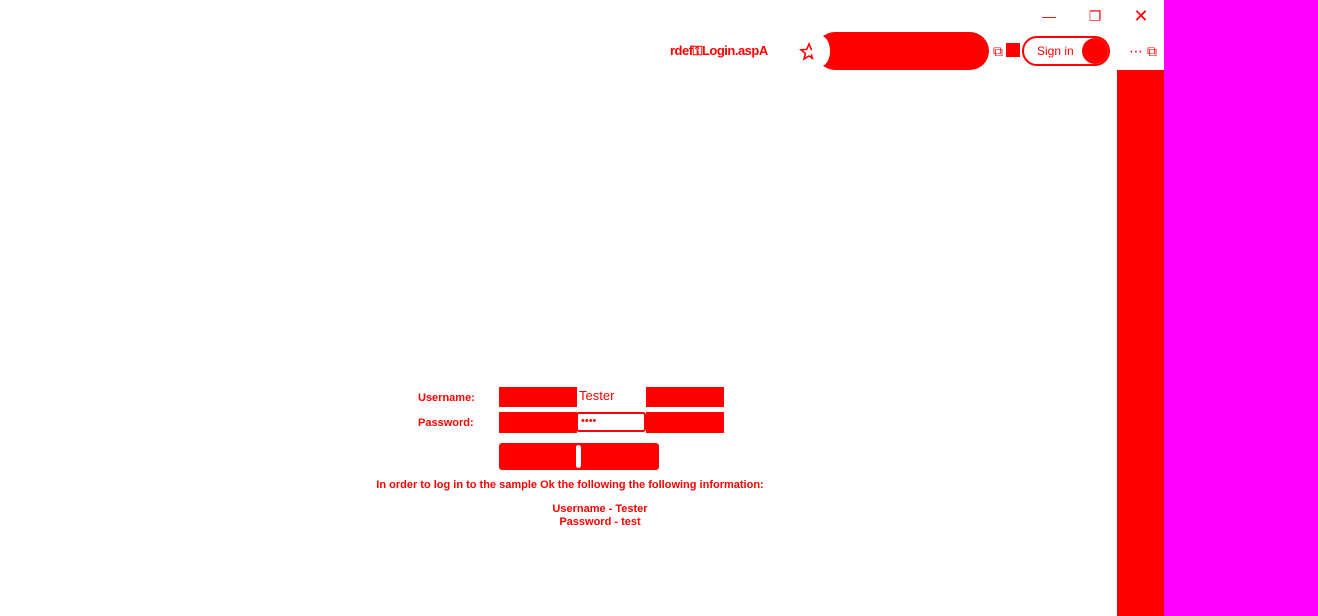 This screenshot has height=616, width=1318. What do you see at coordinates (1241, 308) in the screenshot?
I see `side-panel` at bounding box center [1241, 308].